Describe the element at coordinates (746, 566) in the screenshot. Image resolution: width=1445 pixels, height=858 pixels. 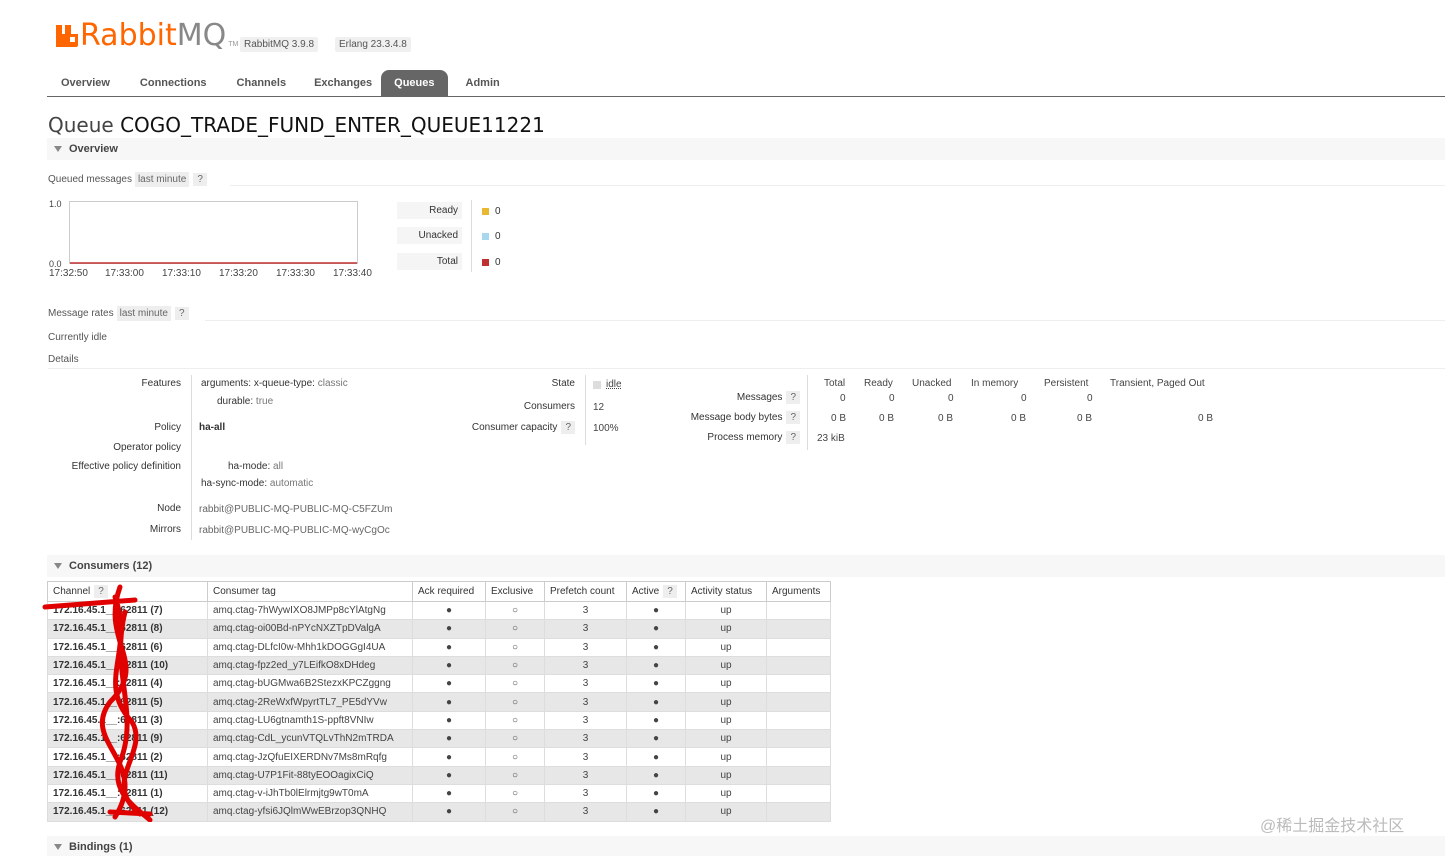
I see `consumers-section-header: Consumers (12)` at that location.